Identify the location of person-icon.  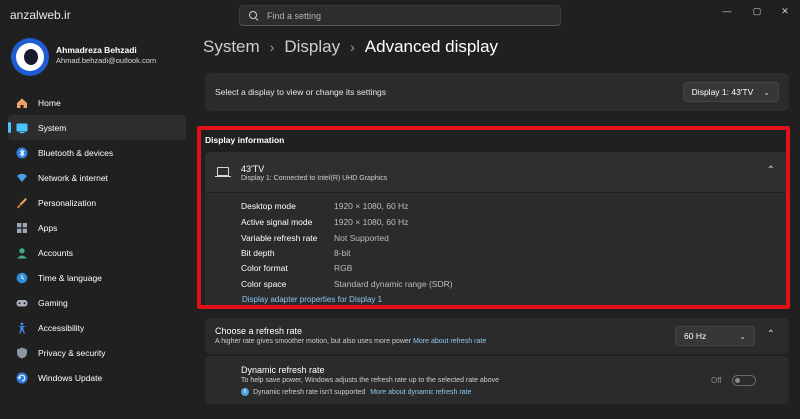
(22, 253).